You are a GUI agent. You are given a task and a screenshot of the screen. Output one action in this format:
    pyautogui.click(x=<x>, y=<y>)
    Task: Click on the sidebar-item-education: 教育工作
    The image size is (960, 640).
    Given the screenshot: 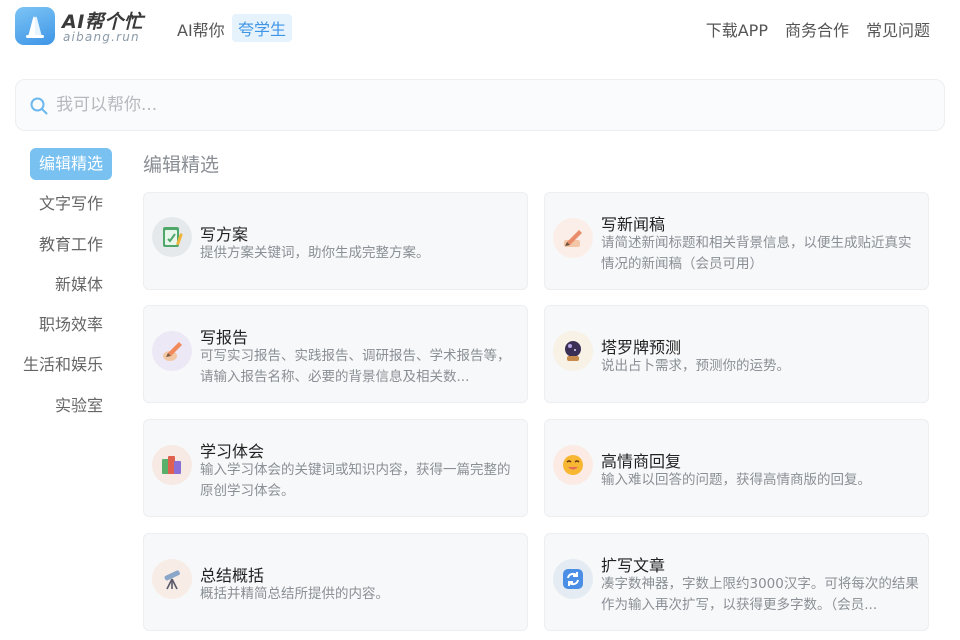 What is the action you would take?
    pyautogui.click(x=71, y=245)
    